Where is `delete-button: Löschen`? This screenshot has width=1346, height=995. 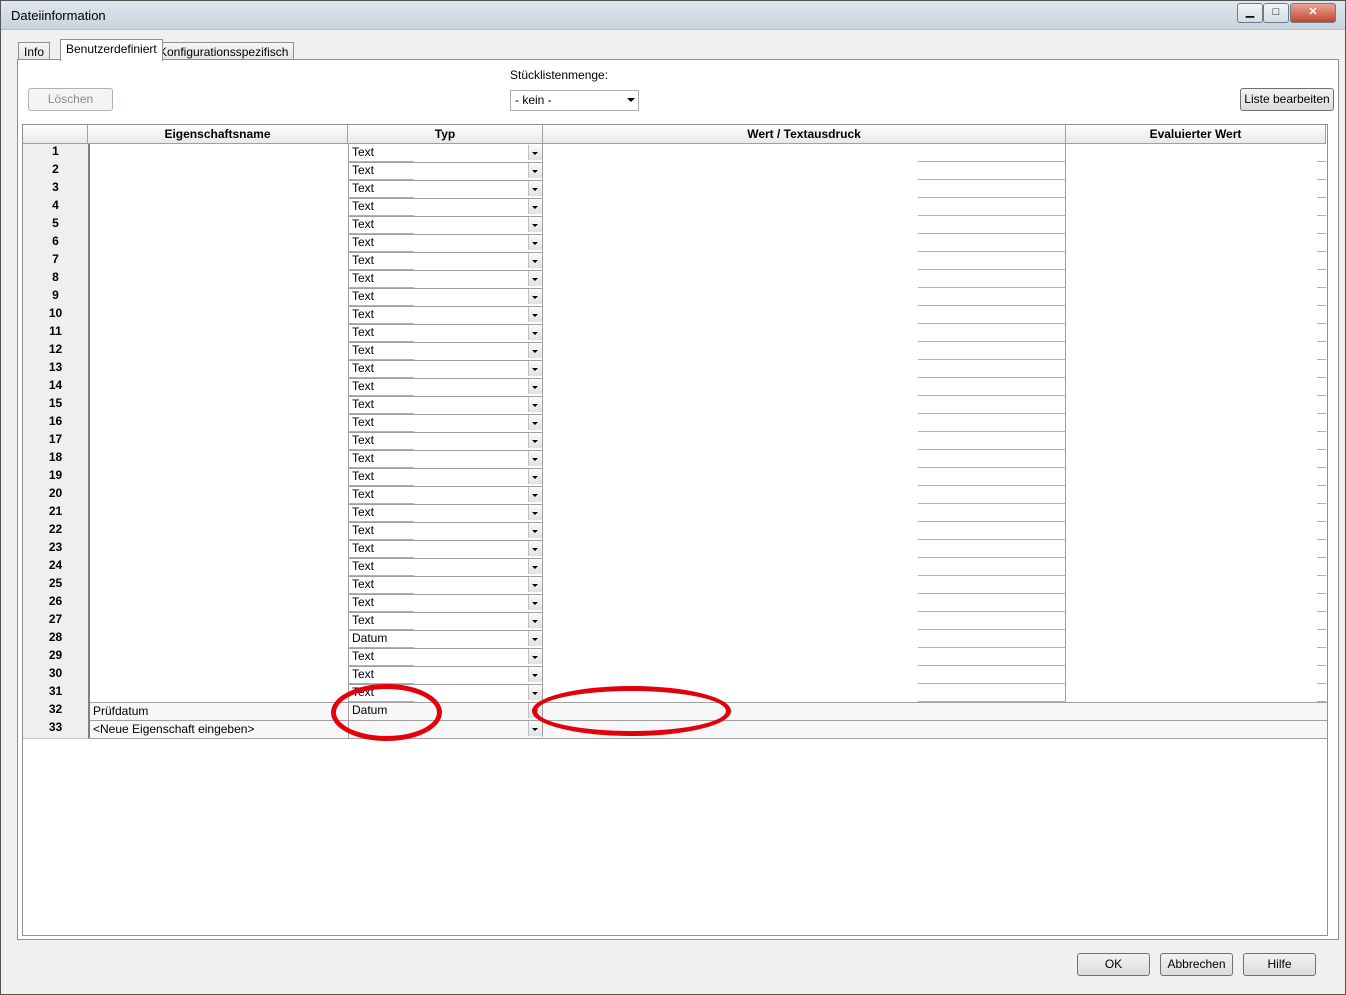 delete-button: Löschen is located at coordinates (70, 99).